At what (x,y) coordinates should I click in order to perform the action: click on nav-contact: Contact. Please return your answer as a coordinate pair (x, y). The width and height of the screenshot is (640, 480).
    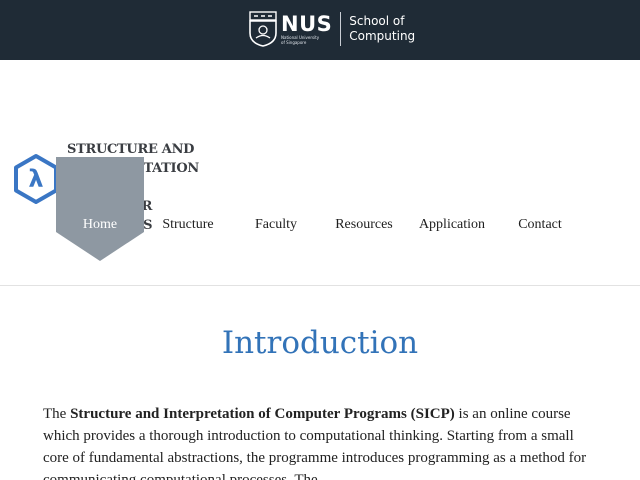
    Looking at the image, I should click on (540, 225).